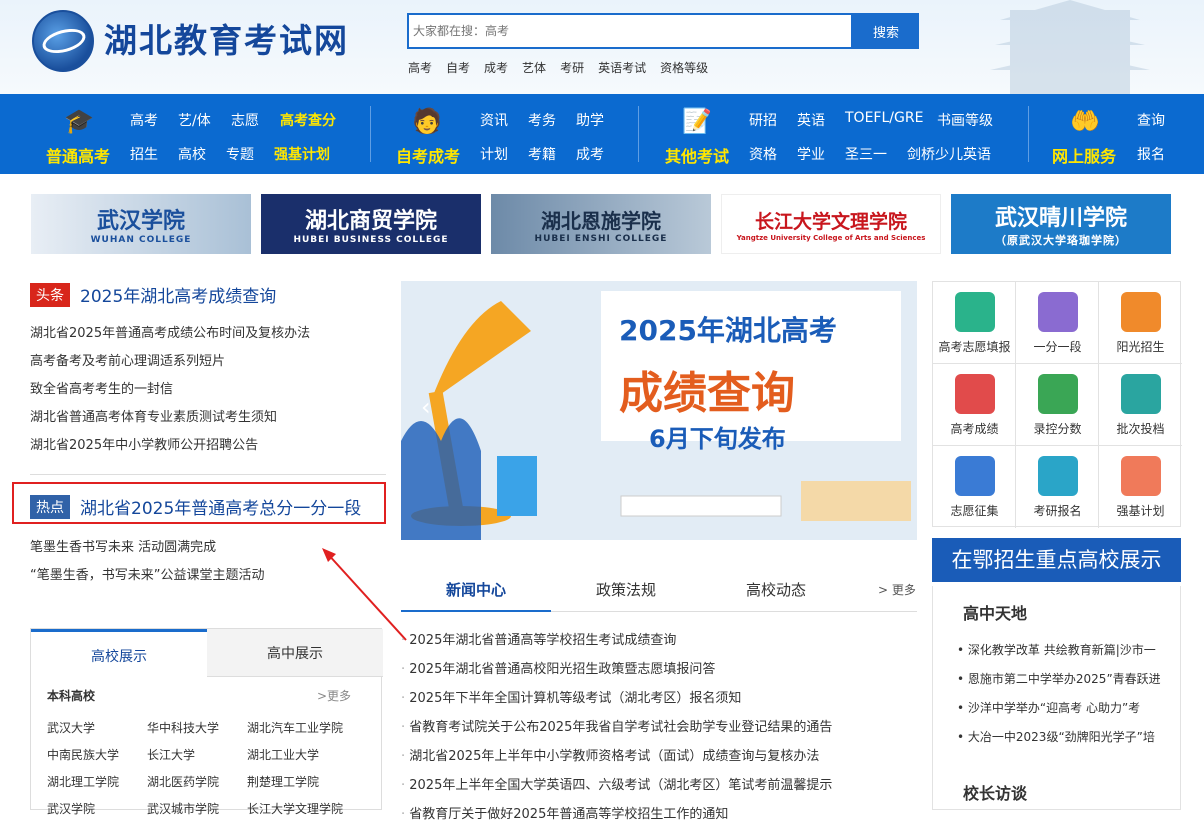 The width and height of the screenshot is (1204, 829). What do you see at coordinates (295, 728) in the screenshot?
I see `school-link: 湖北汽车工业学院` at bounding box center [295, 728].